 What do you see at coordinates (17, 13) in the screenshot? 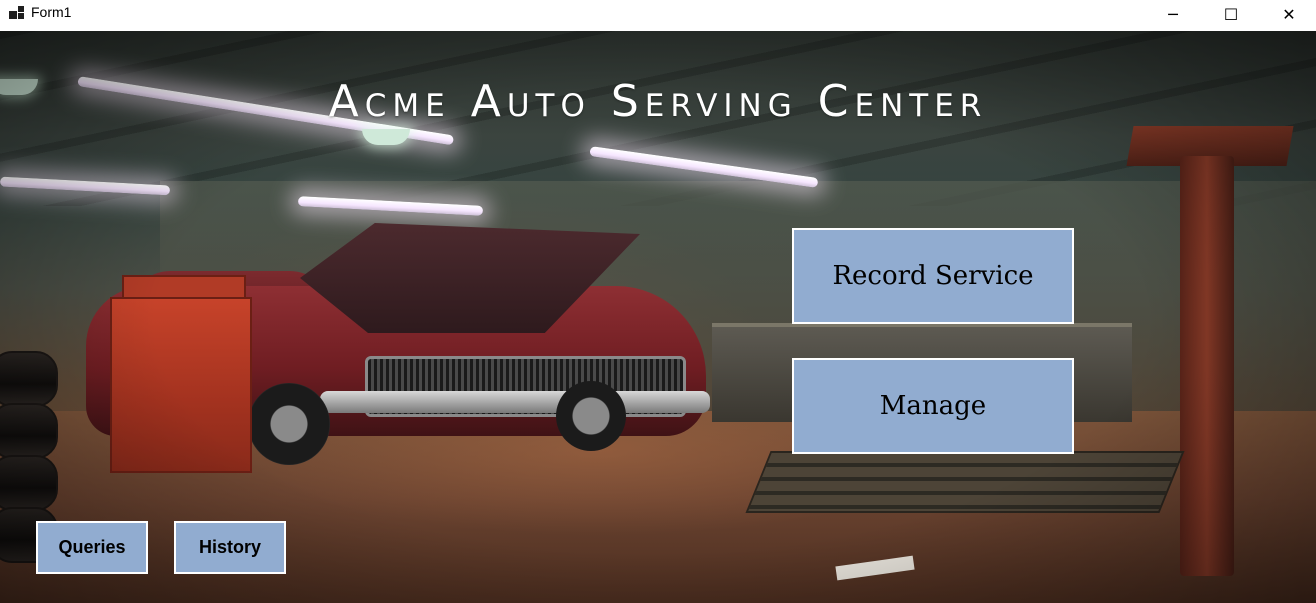
I see `app-icon` at bounding box center [17, 13].